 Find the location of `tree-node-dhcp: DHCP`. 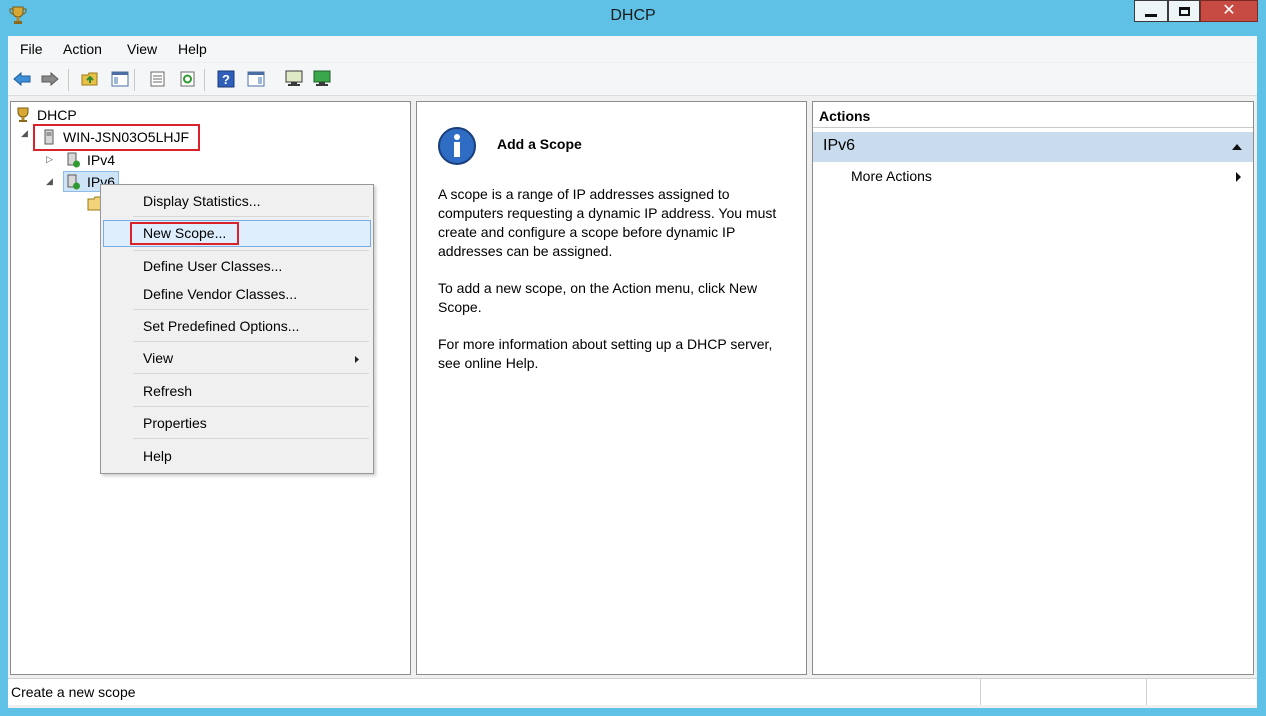

tree-node-dhcp: DHCP is located at coordinates (46, 115).